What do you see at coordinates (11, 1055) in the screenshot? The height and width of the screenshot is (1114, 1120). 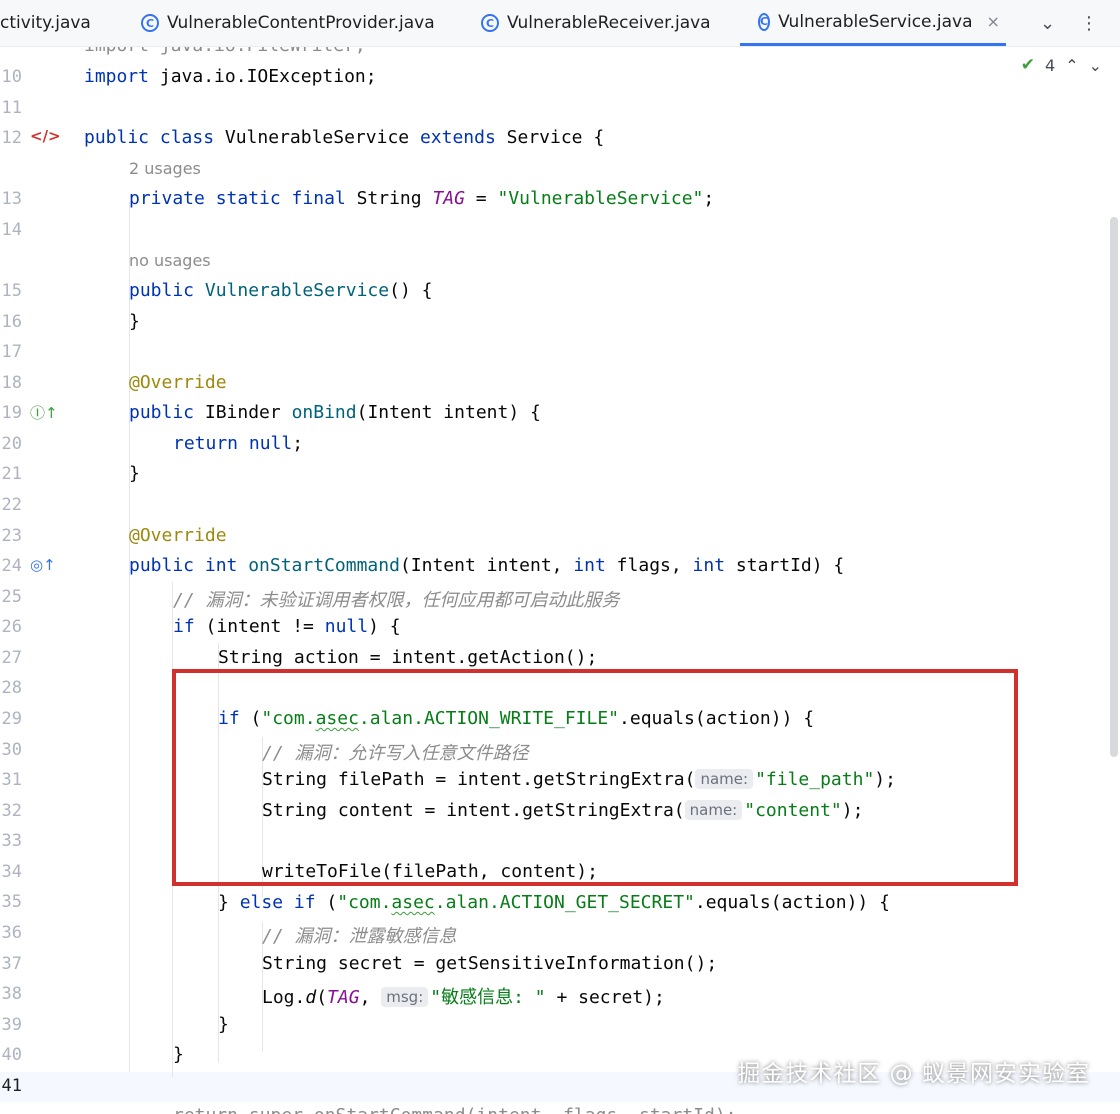 I see `line-number: 40` at bounding box center [11, 1055].